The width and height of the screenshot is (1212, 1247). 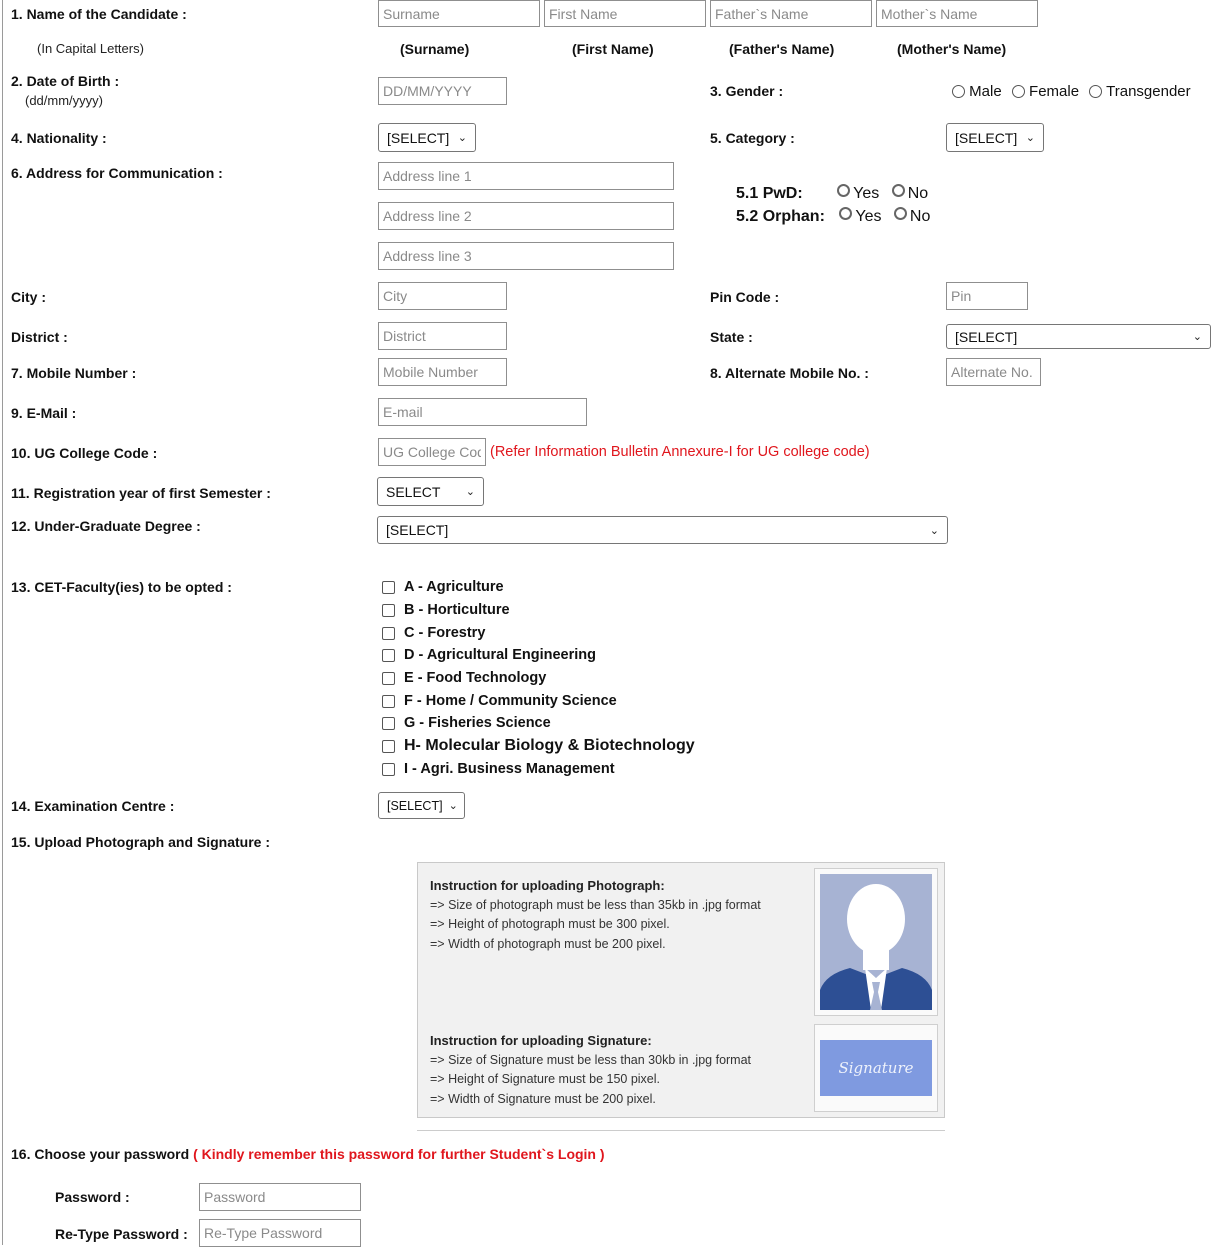 I want to click on registration-year-select: SELECT ⌄, so click(x=430, y=491).